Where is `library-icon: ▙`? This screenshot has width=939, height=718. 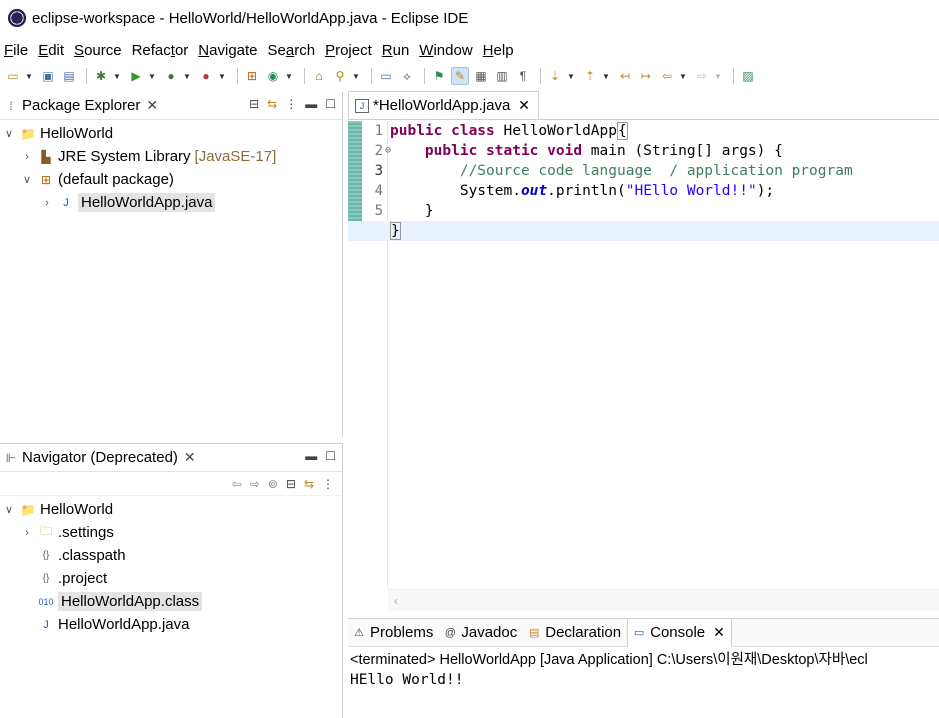 library-icon: ▙ is located at coordinates (46, 156).